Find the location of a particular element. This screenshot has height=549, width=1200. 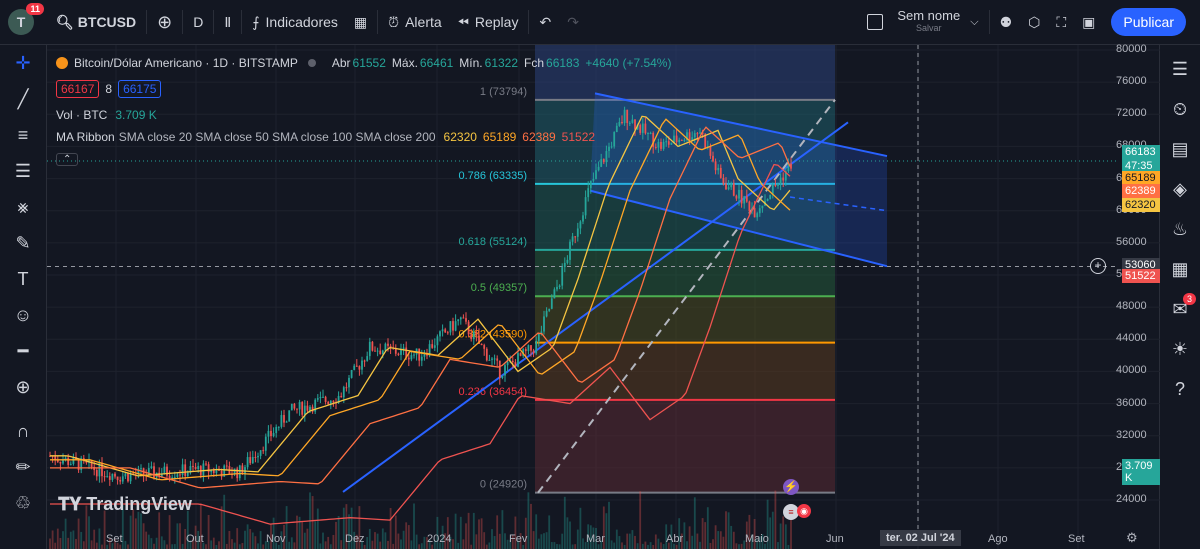

fib-level-label: 0.236 (36454) is located at coordinates (493, 392).